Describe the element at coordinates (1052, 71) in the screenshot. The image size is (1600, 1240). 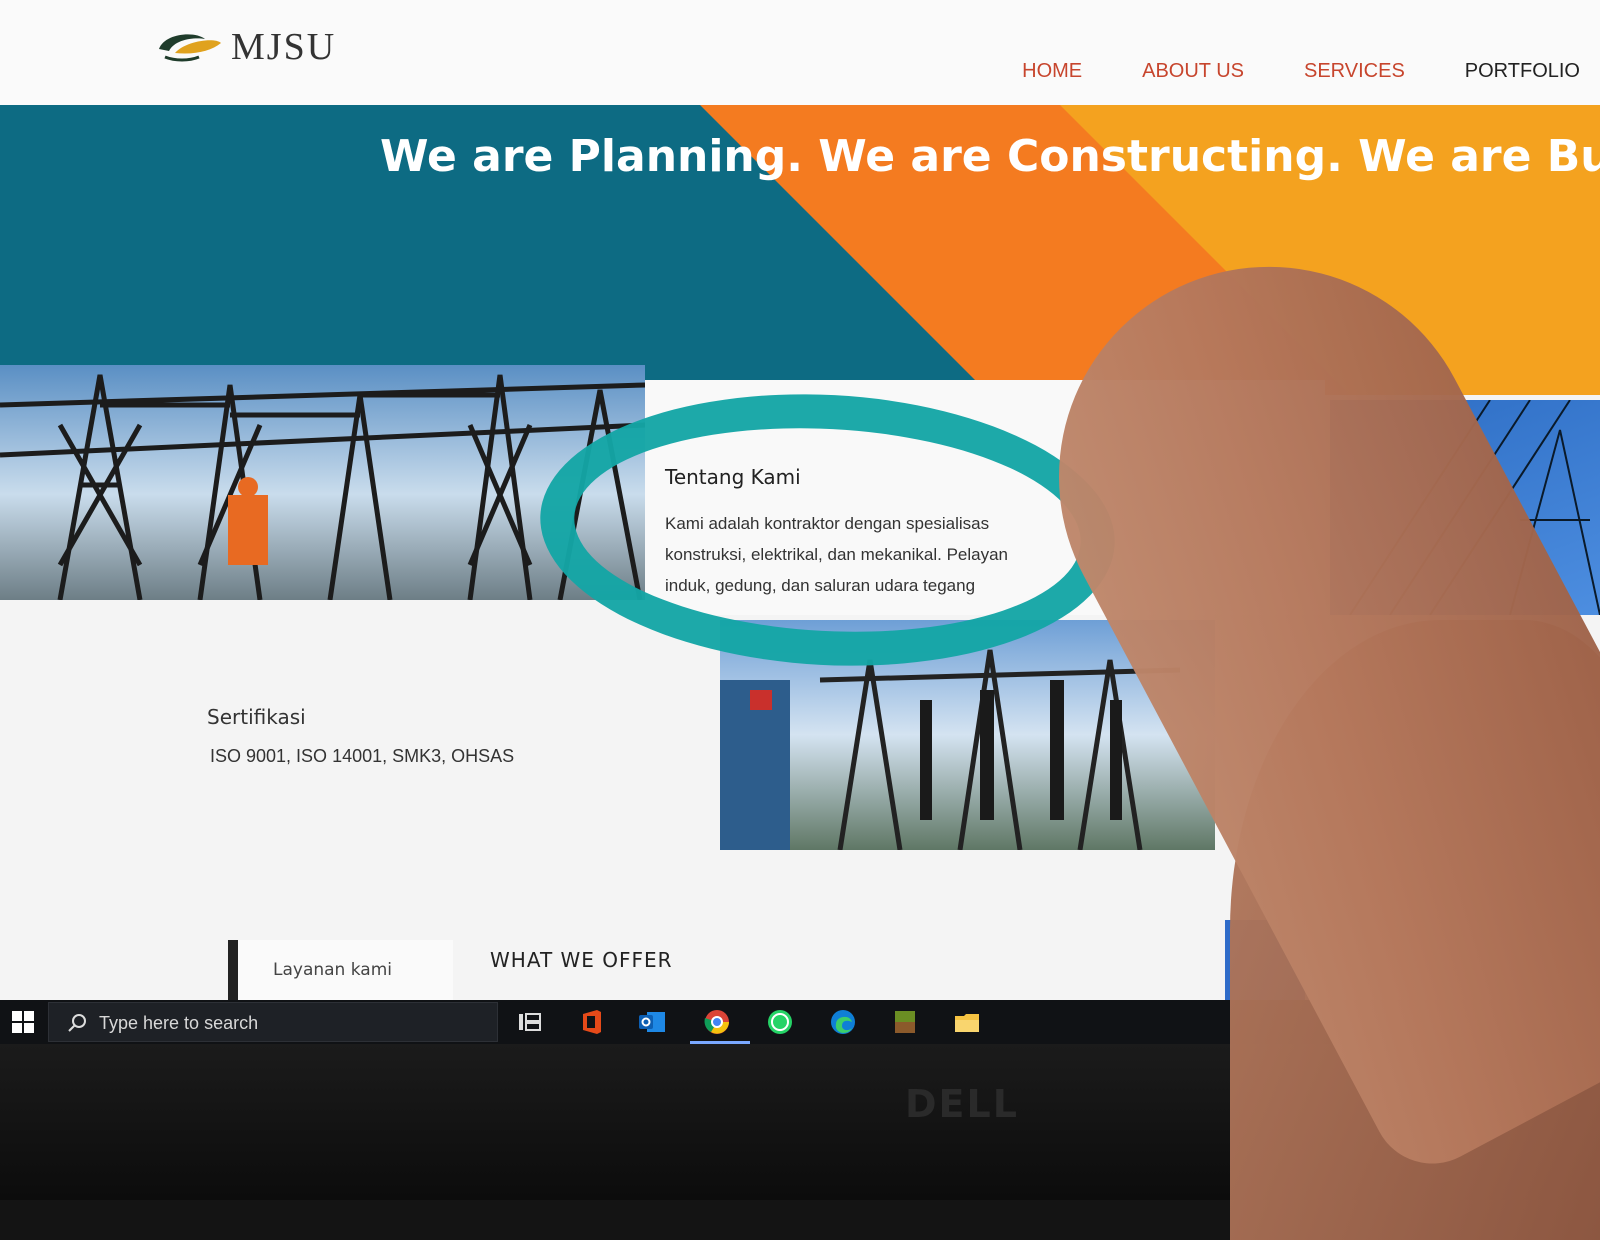
I see `nav-home: HOME` at that location.